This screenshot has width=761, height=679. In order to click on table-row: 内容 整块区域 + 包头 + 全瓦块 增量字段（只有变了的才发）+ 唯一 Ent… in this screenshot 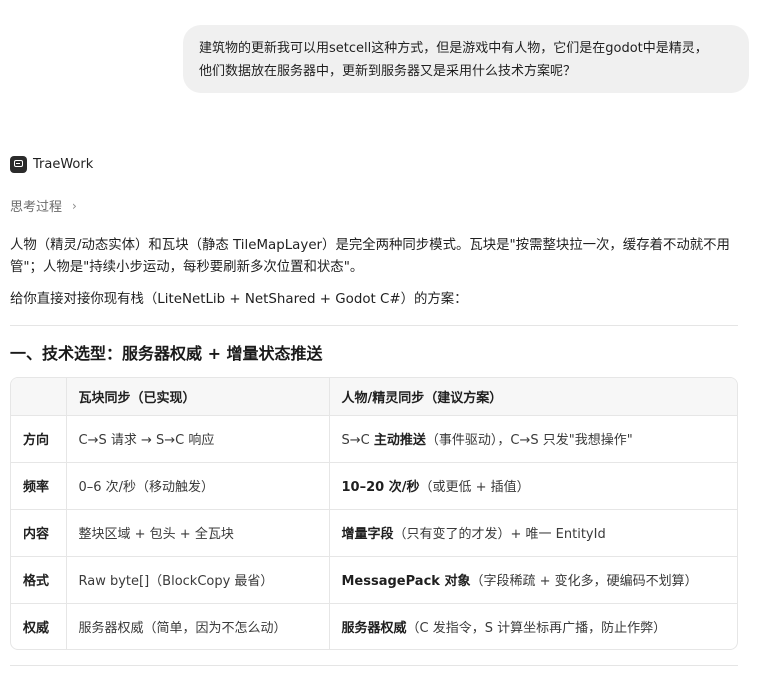, I will do `click(374, 533)`.